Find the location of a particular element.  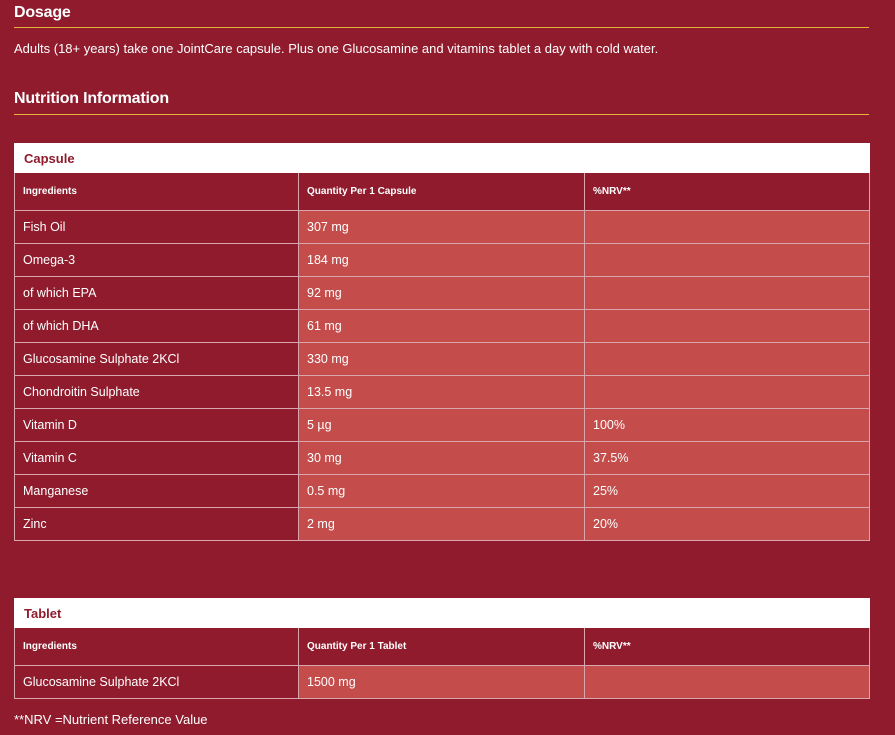

quantity-cell: 184 mg is located at coordinates (441, 260).